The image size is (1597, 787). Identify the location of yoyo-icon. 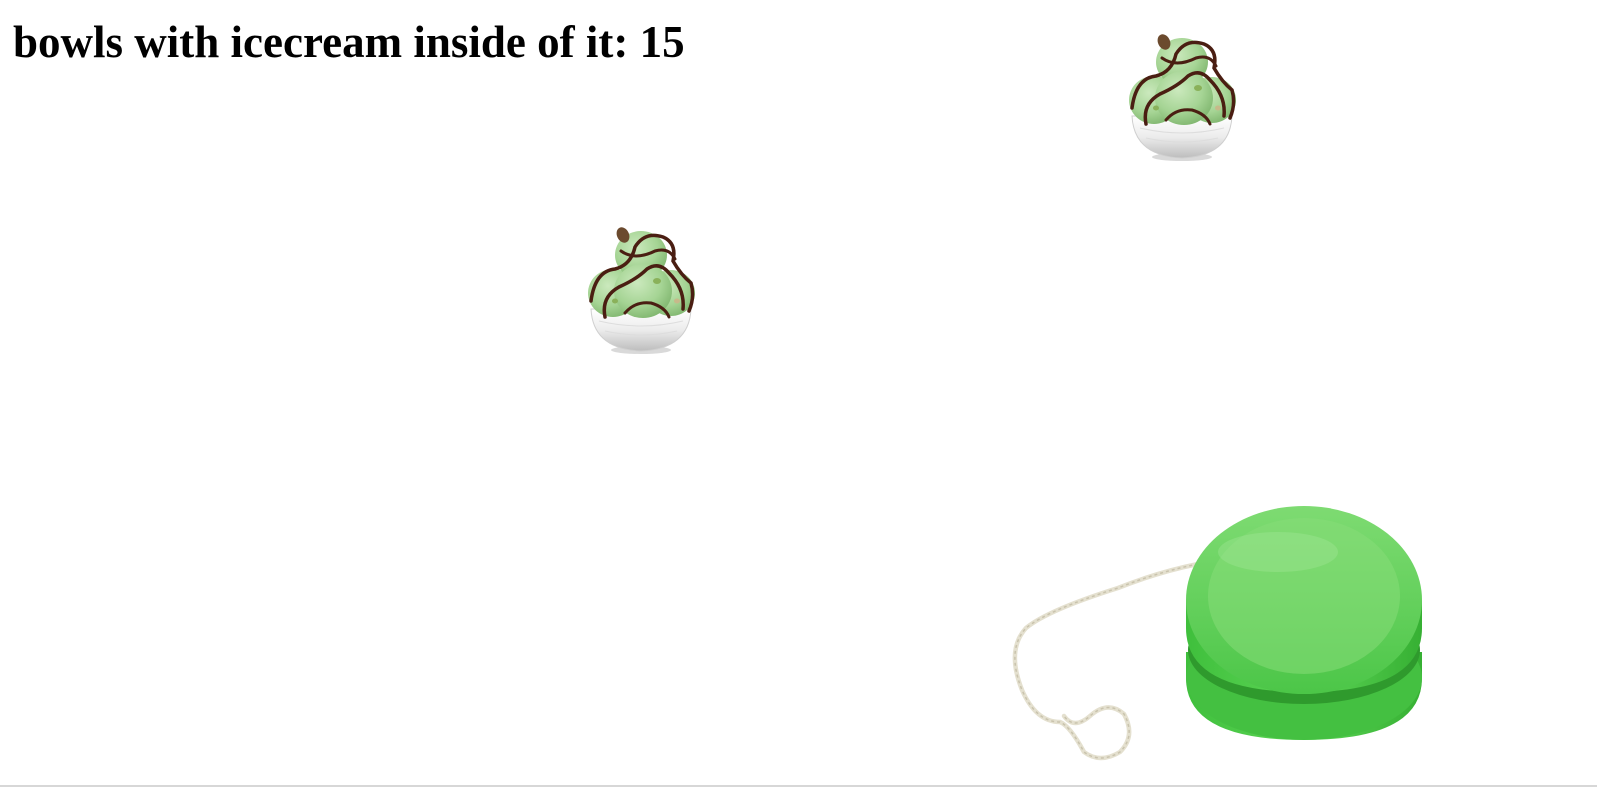
(1223, 635).